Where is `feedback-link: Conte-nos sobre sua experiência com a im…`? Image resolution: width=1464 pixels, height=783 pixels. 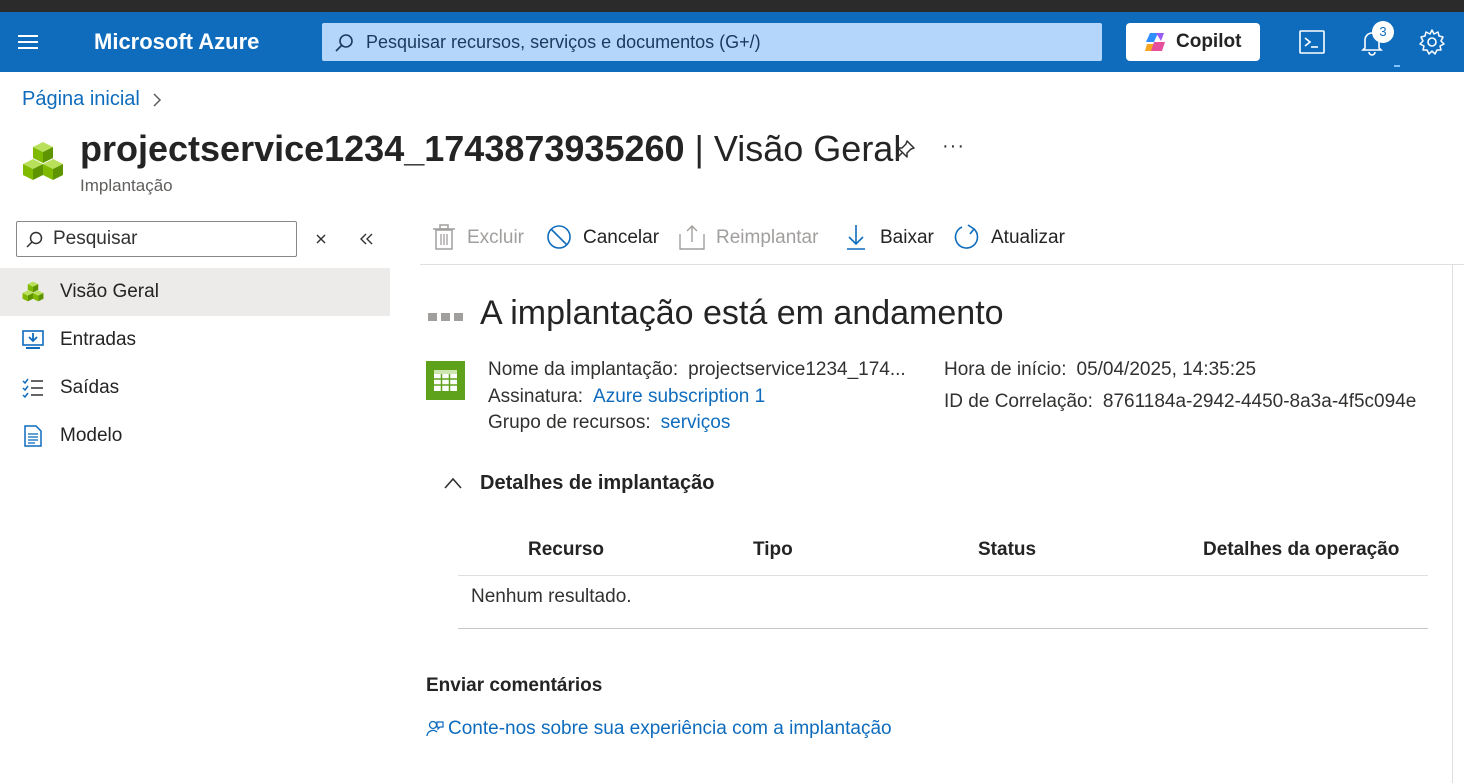
feedback-link: Conte-nos sobre sua experiência com a im… is located at coordinates (659, 729).